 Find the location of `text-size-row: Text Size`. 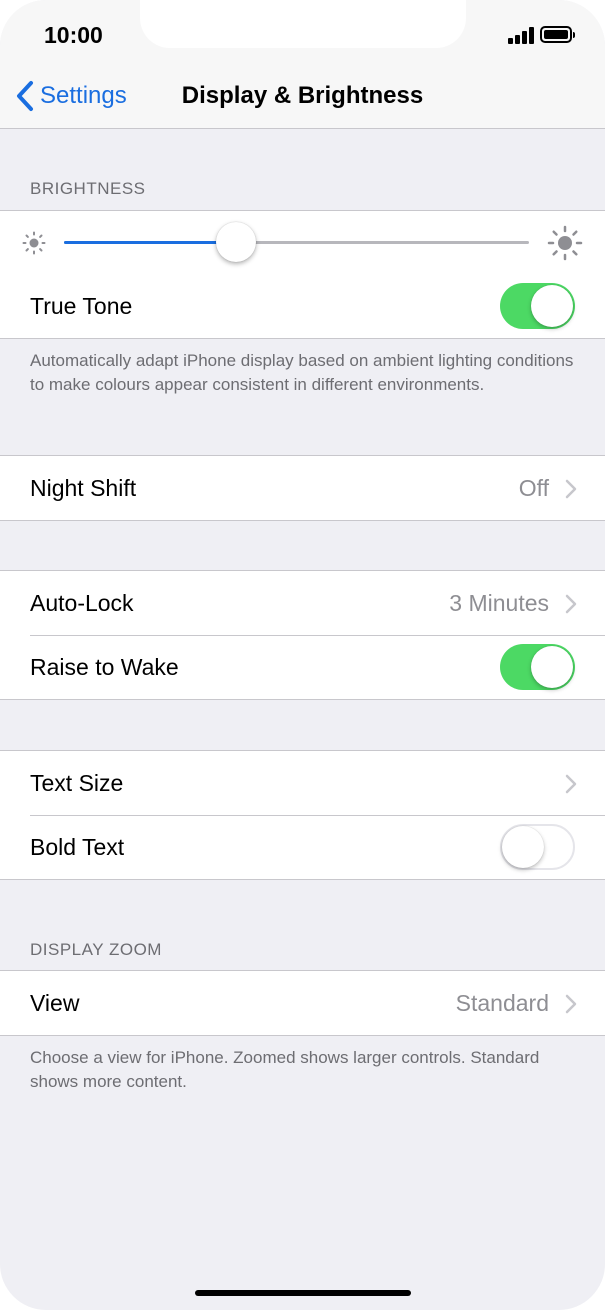

text-size-row: Text Size is located at coordinates (302, 783).